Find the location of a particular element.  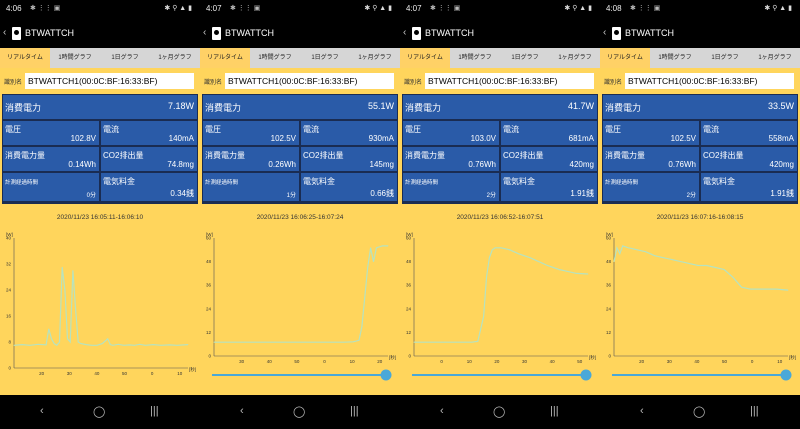

x-tick-label: 10 is located at coordinates (780, 361).